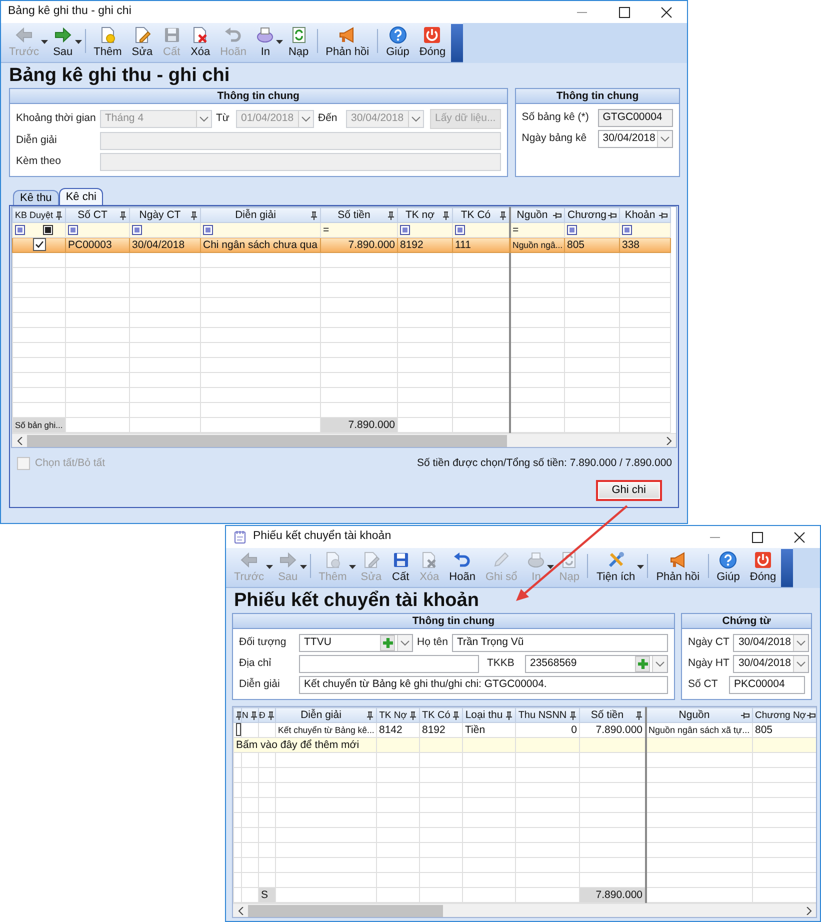 Image resolution: width=821 pixels, height=922 pixels. Describe the element at coordinates (201, 41) in the screenshot. I see `toolbar-button: Xóa` at that location.